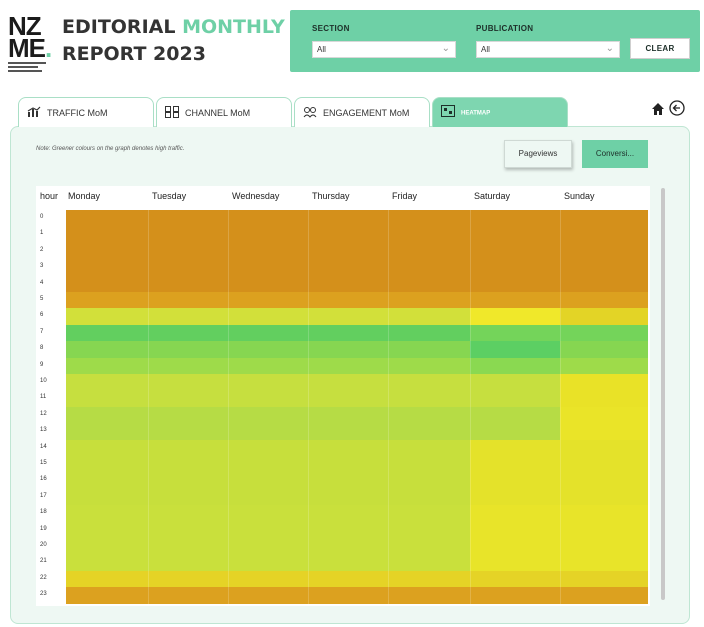 The height and width of the screenshot is (627, 704). I want to click on scrollbar-thumb, so click(663, 394).